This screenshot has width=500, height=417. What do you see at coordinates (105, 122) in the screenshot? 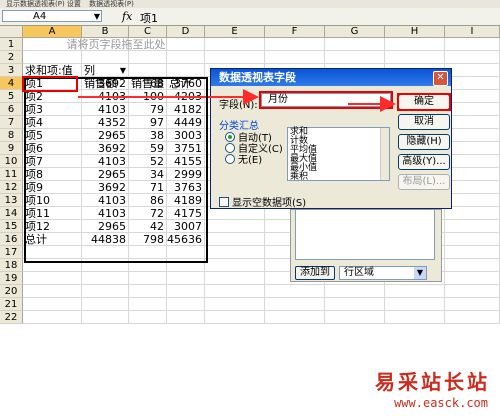
I see `table-cell: 4352` at bounding box center [105, 122].